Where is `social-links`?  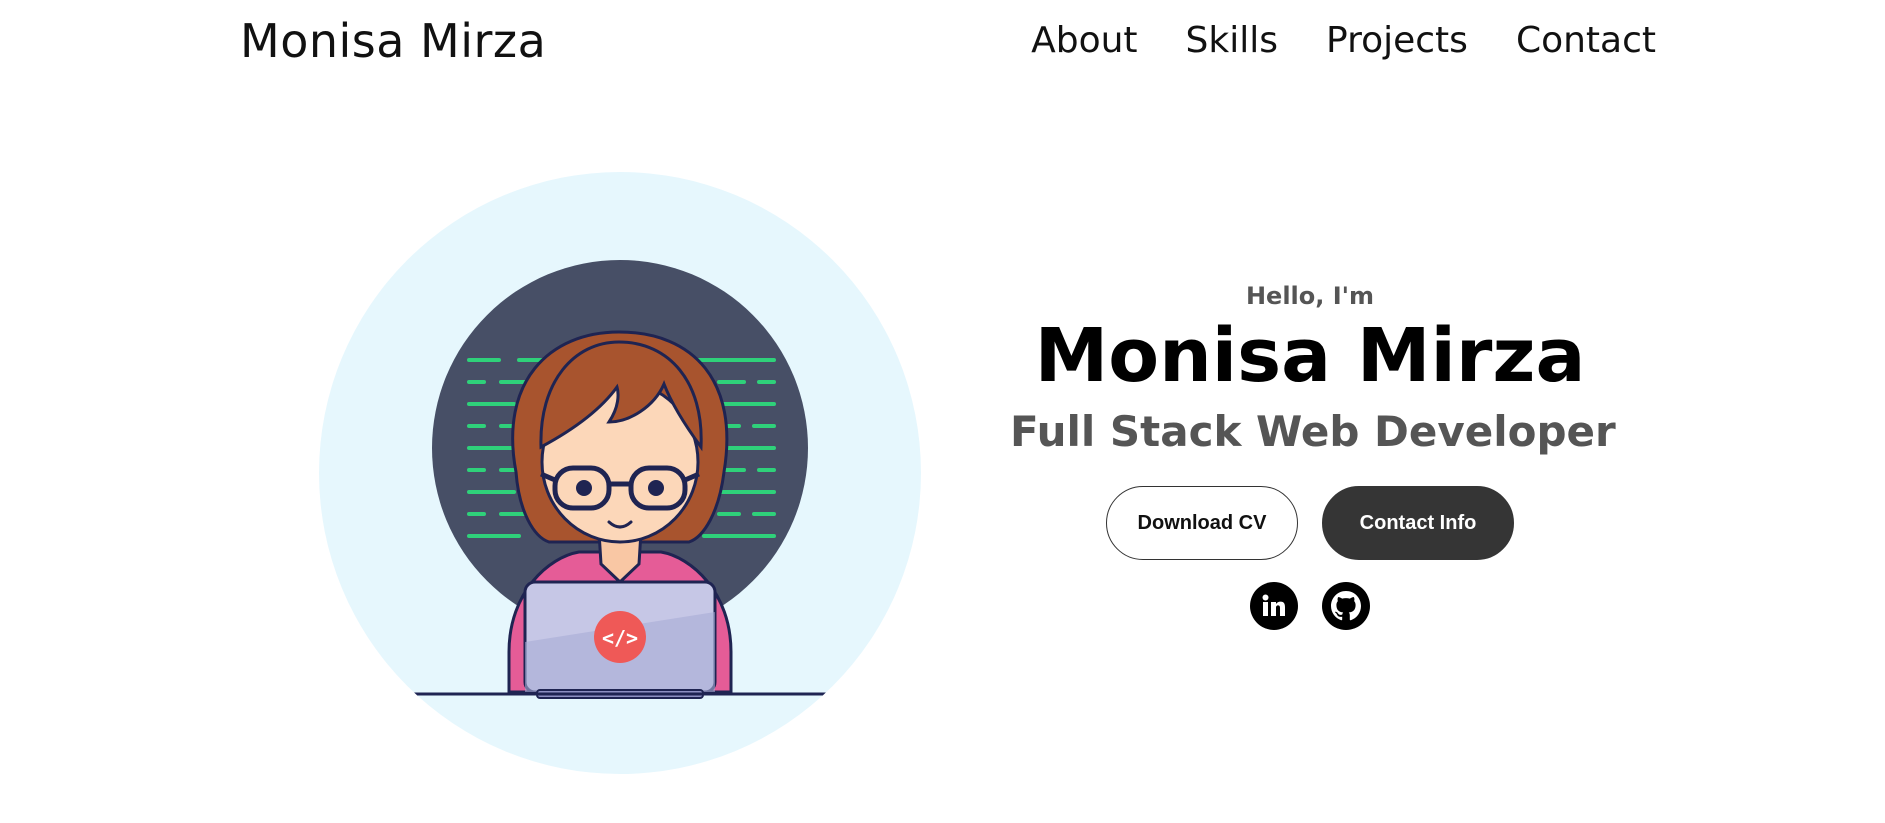
social-links is located at coordinates (1310, 606).